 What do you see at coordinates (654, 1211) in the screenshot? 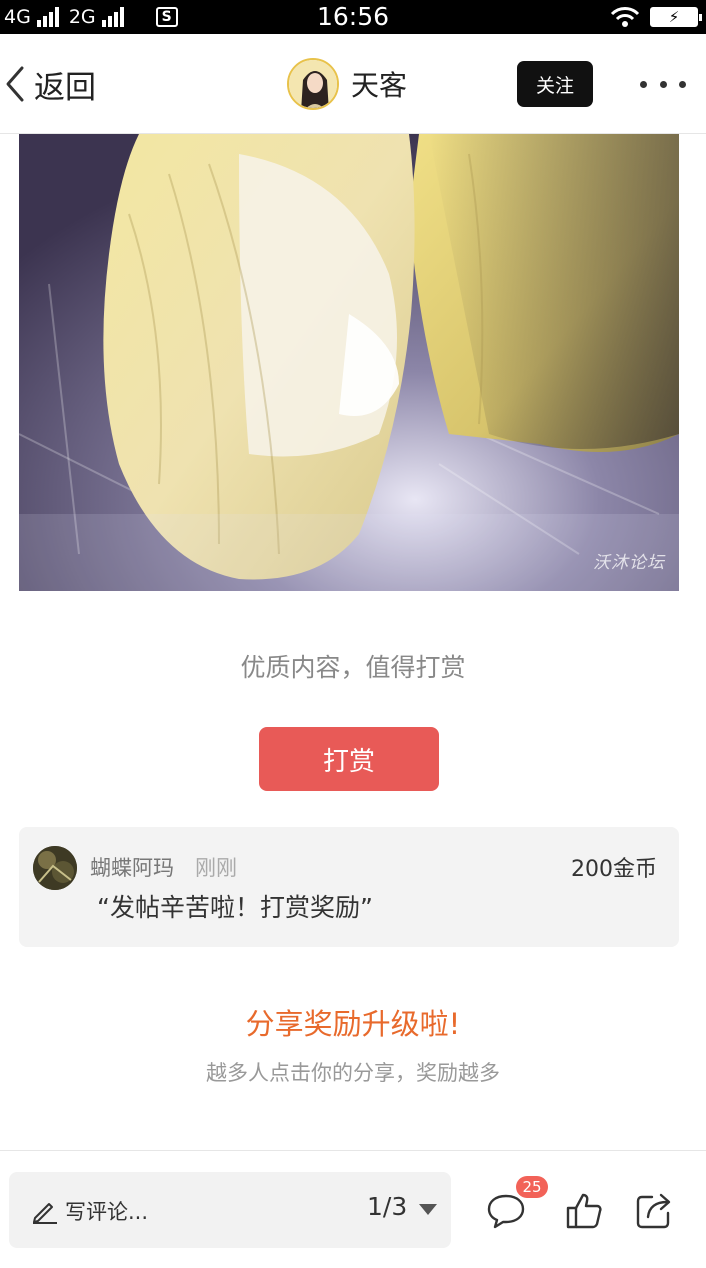
I see `share-icon` at bounding box center [654, 1211].